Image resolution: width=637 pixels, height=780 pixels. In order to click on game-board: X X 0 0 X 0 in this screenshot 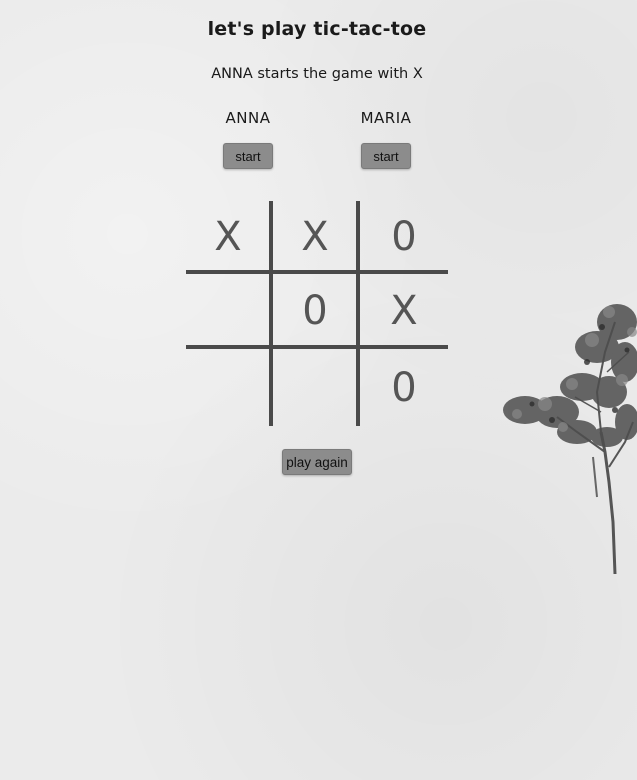, I will do `click(317, 313)`.